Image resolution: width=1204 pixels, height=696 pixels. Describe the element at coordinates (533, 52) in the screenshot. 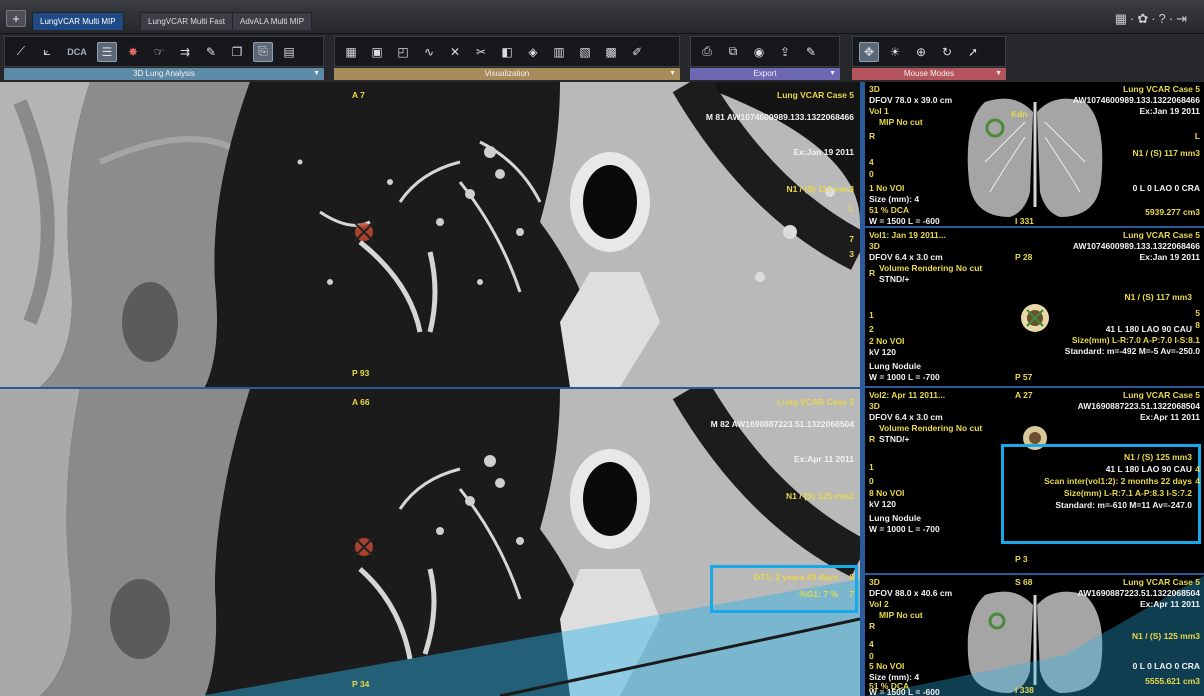

I see `cube-icon: ◈` at that location.